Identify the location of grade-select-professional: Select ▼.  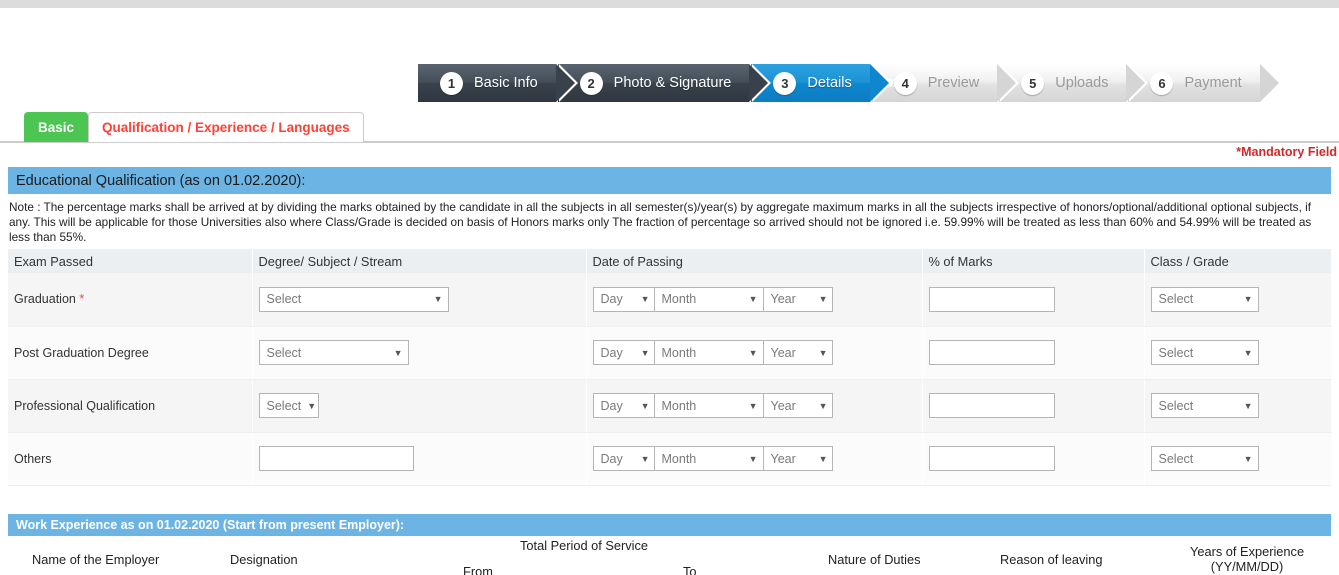
(1204, 405).